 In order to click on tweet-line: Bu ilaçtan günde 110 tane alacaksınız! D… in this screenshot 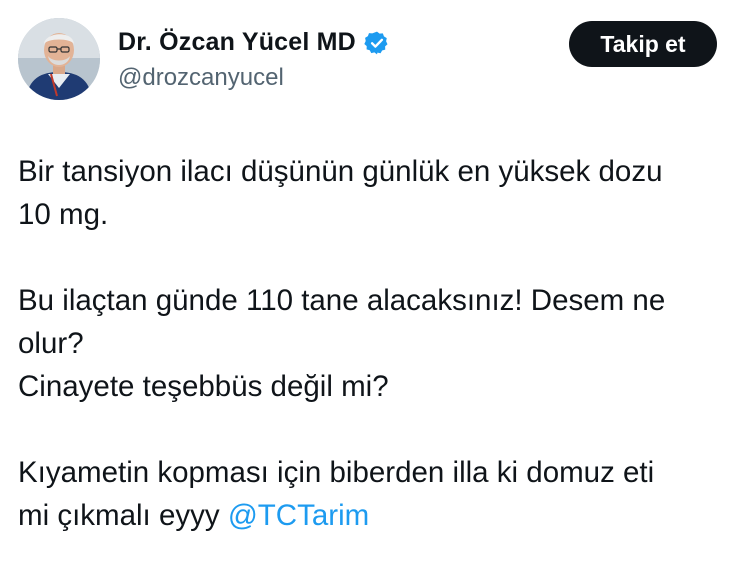, I will do `click(342, 300)`.